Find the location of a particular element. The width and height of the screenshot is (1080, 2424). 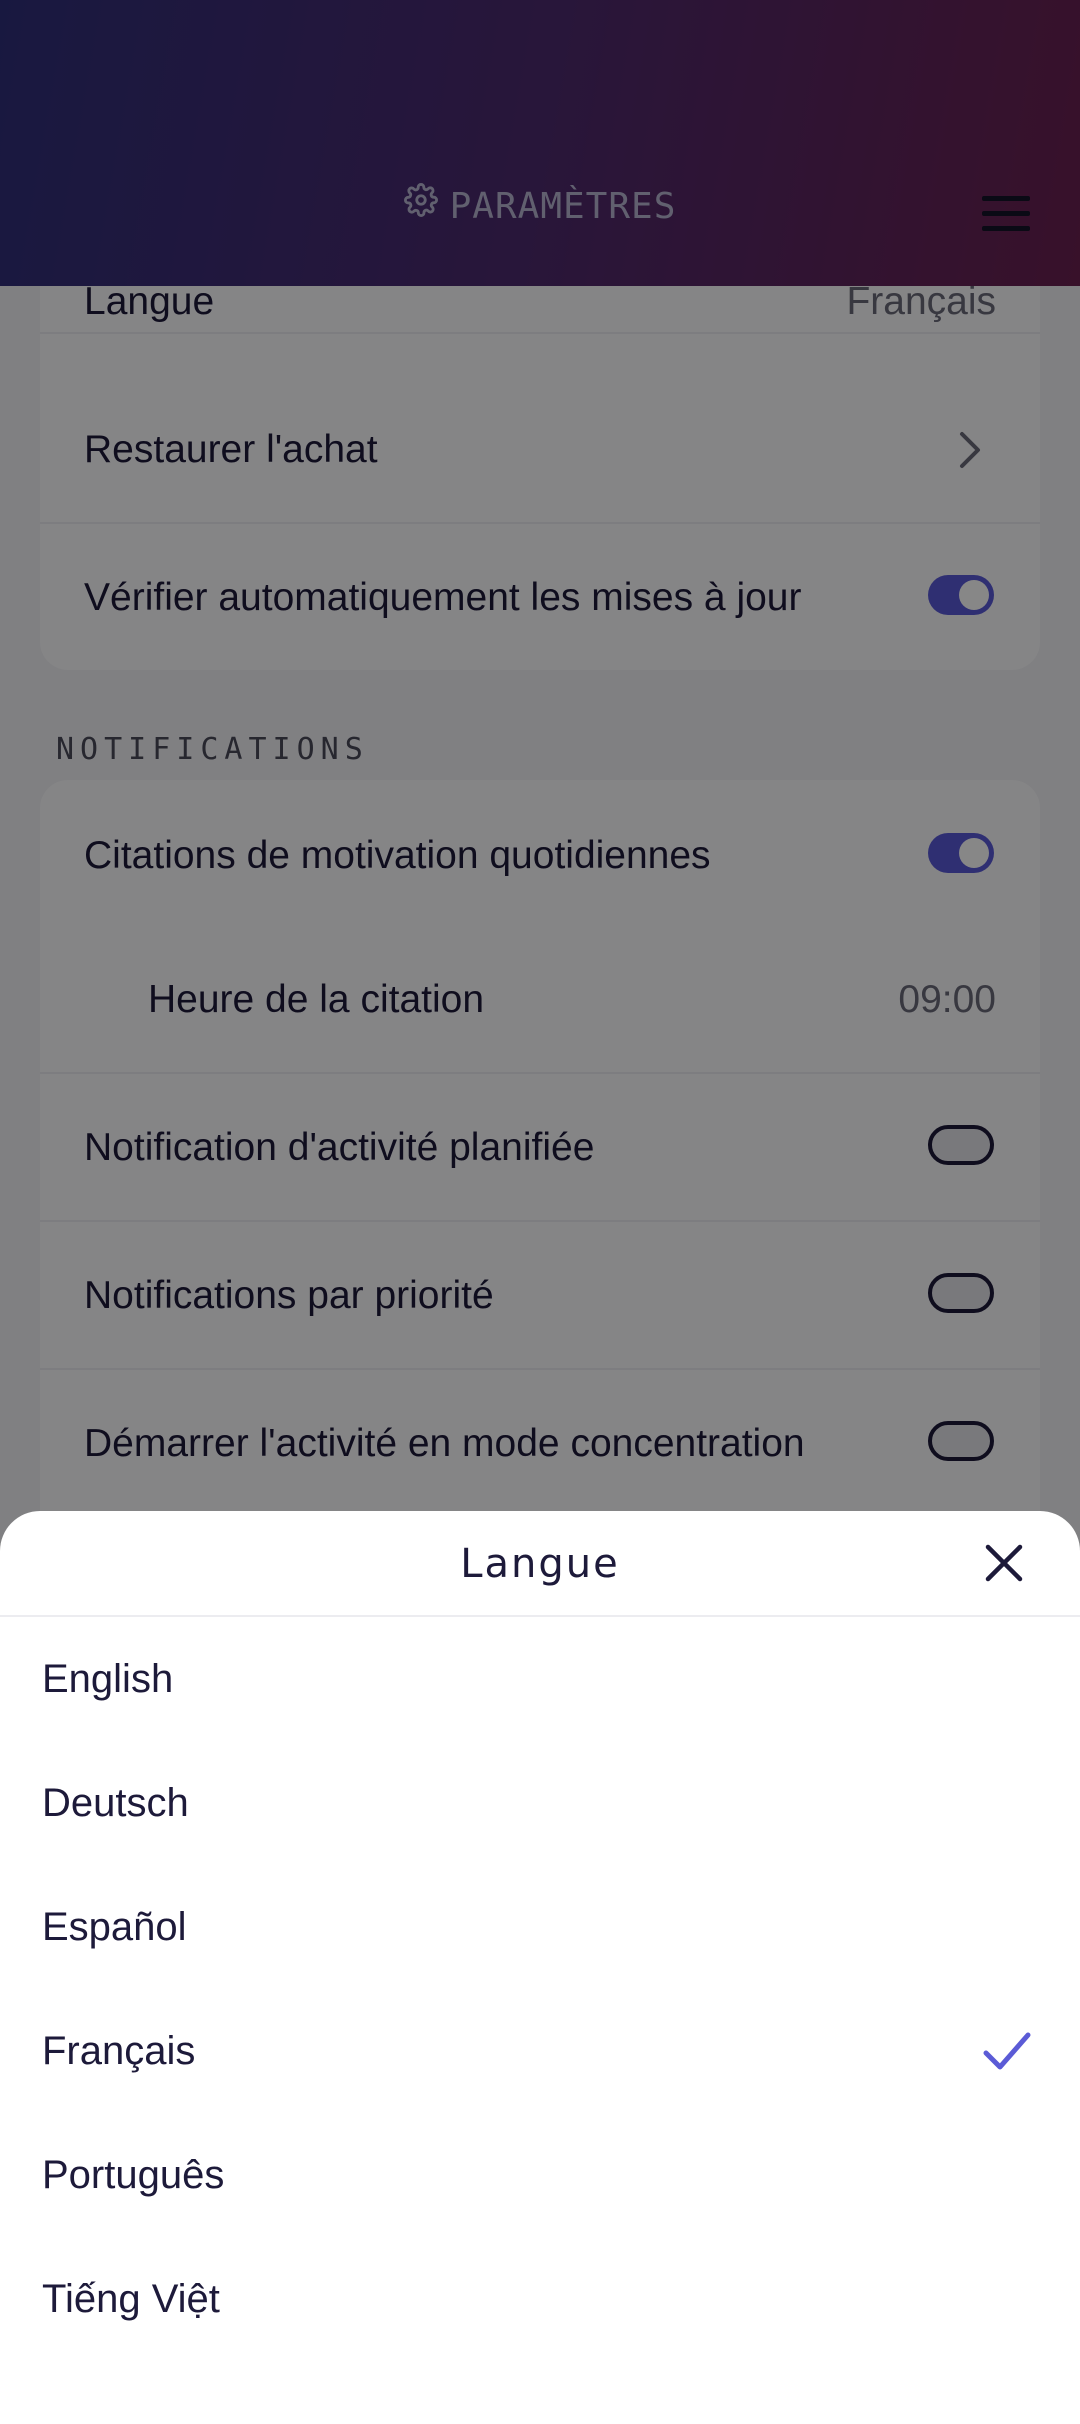

daily-quotes-toggle is located at coordinates (961, 853).